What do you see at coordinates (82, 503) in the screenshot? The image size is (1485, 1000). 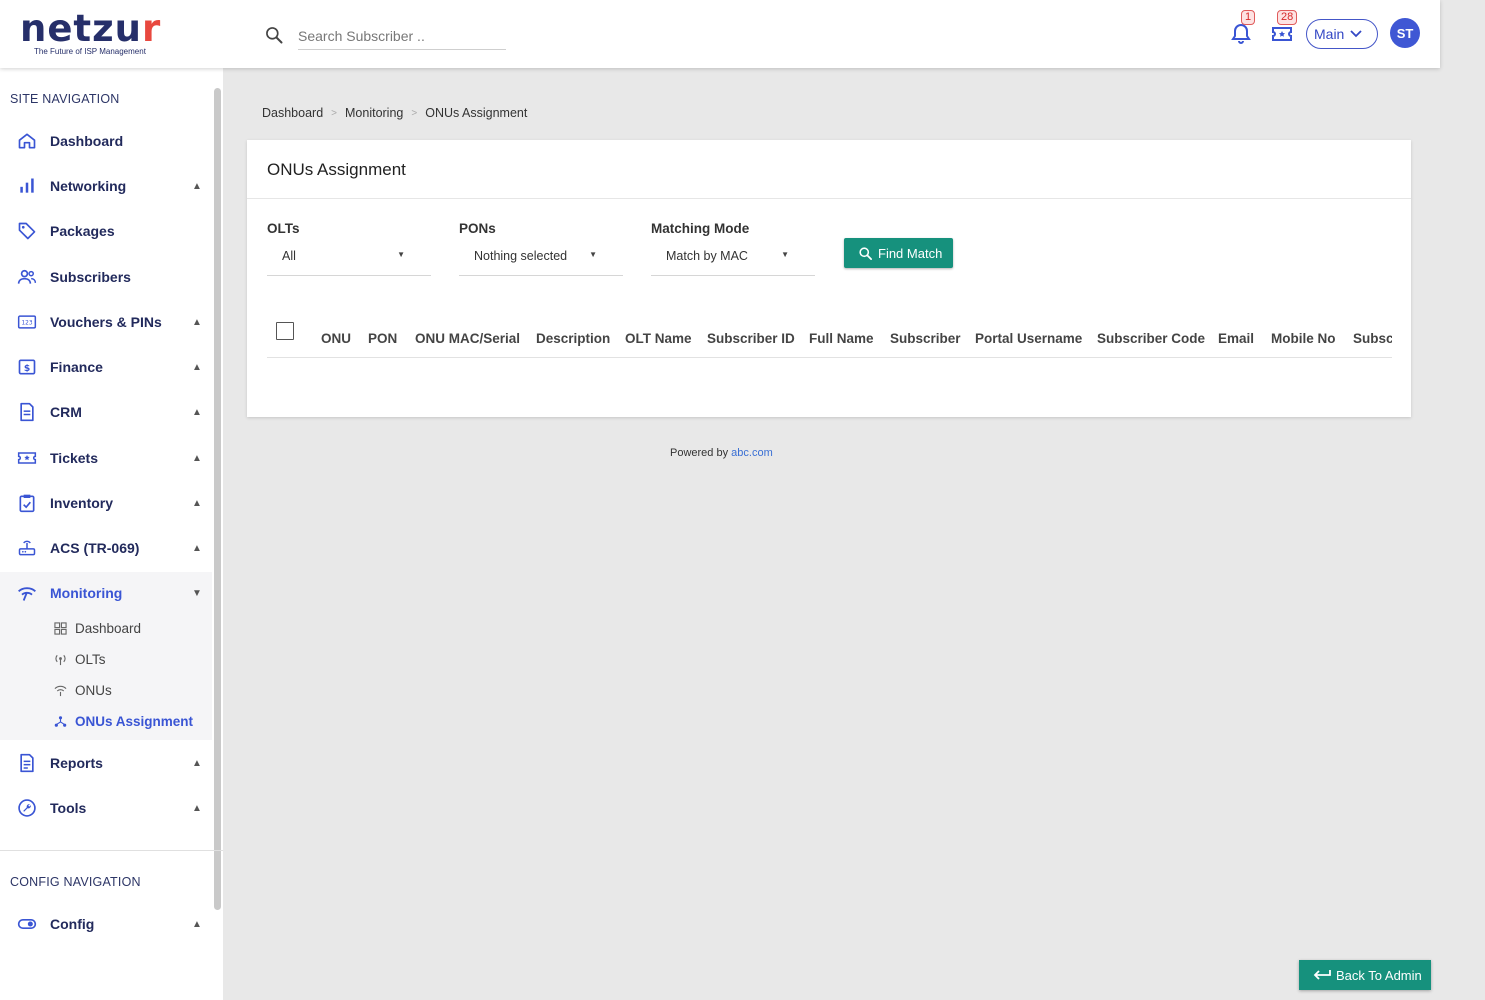 I see `sidebar-item-label: Inventory` at bounding box center [82, 503].